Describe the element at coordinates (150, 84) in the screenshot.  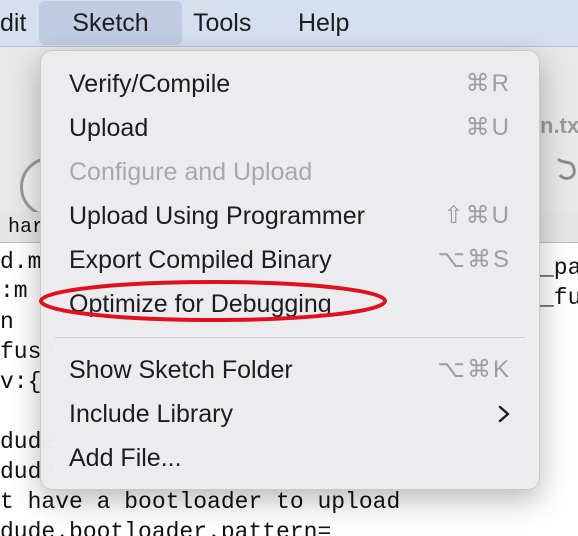
I see `menu-item-label: Verify/Compile` at that location.